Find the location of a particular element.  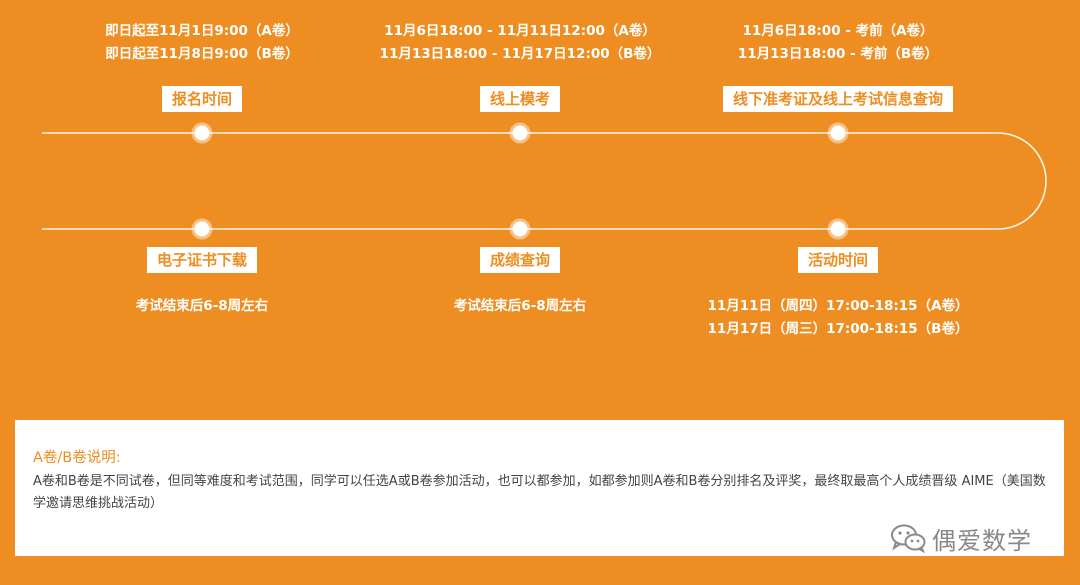

date-line: 11月13日18:00 - 考前（B卷） is located at coordinates (838, 54).